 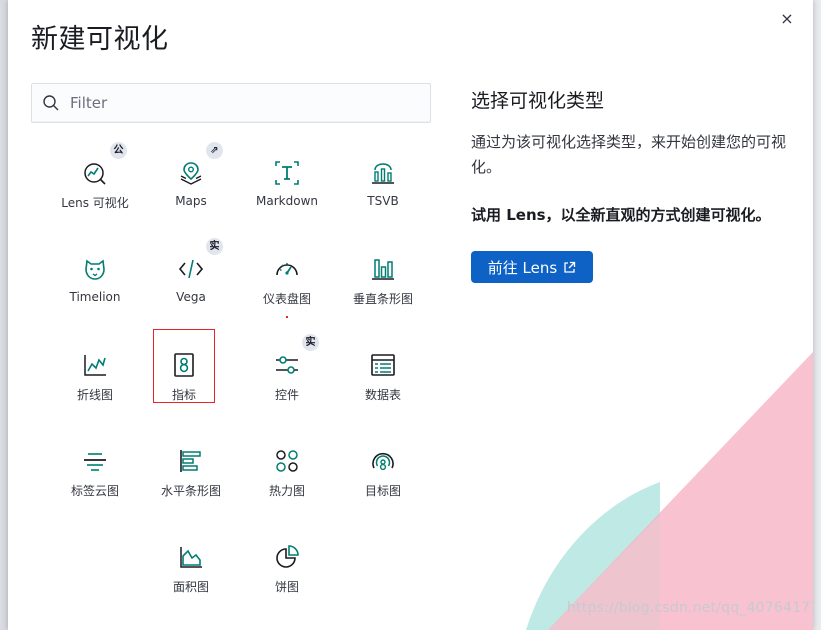 I want to click on visualization-tile: 热力图, so click(x=287, y=474).